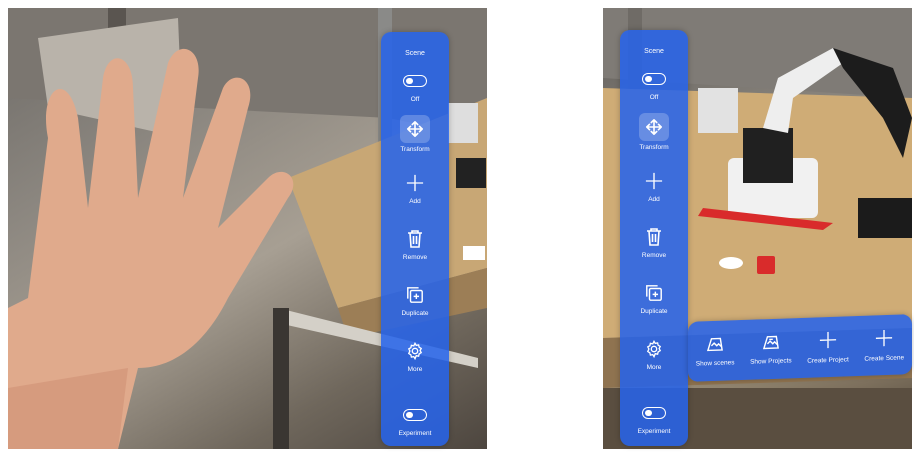  What do you see at coordinates (828, 360) in the screenshot?
I see `create-project-label: Create Project` at bounding box center [828, 360].